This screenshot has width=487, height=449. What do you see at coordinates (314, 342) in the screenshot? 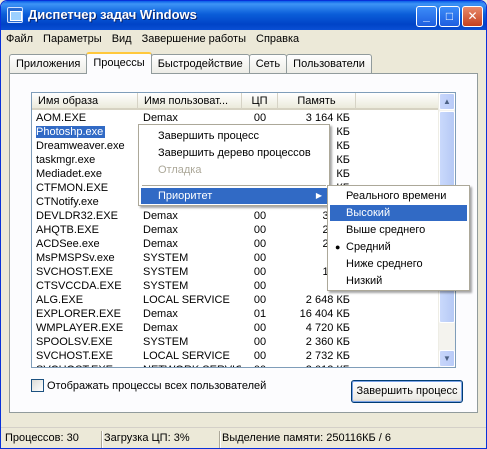
I see `process-memory-cell: 2 360 КБ` at bounding box center [314, 342].